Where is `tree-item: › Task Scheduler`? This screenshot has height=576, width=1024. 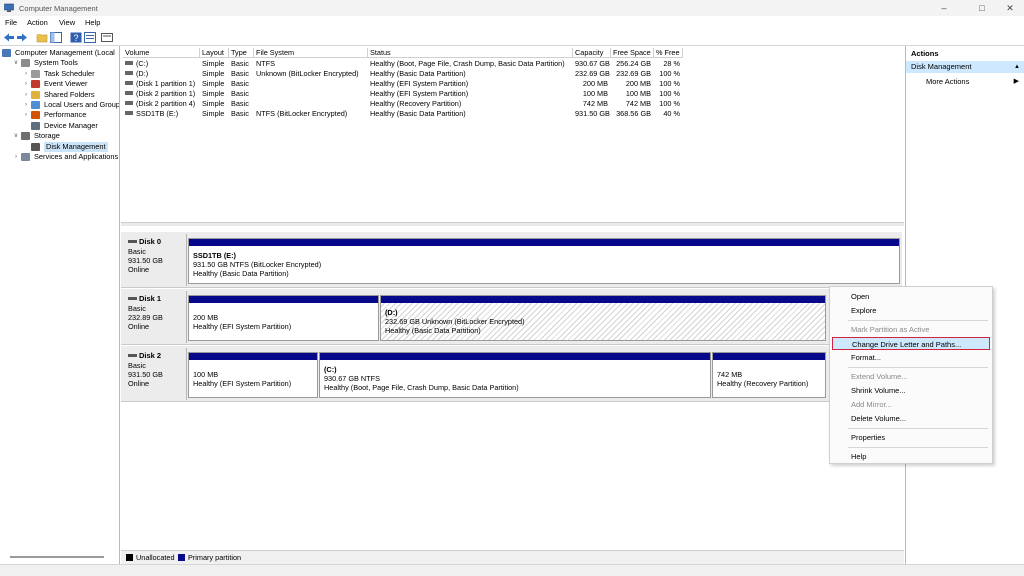
tree-item: › Task Scheduler is located at coordinates (59, 74).